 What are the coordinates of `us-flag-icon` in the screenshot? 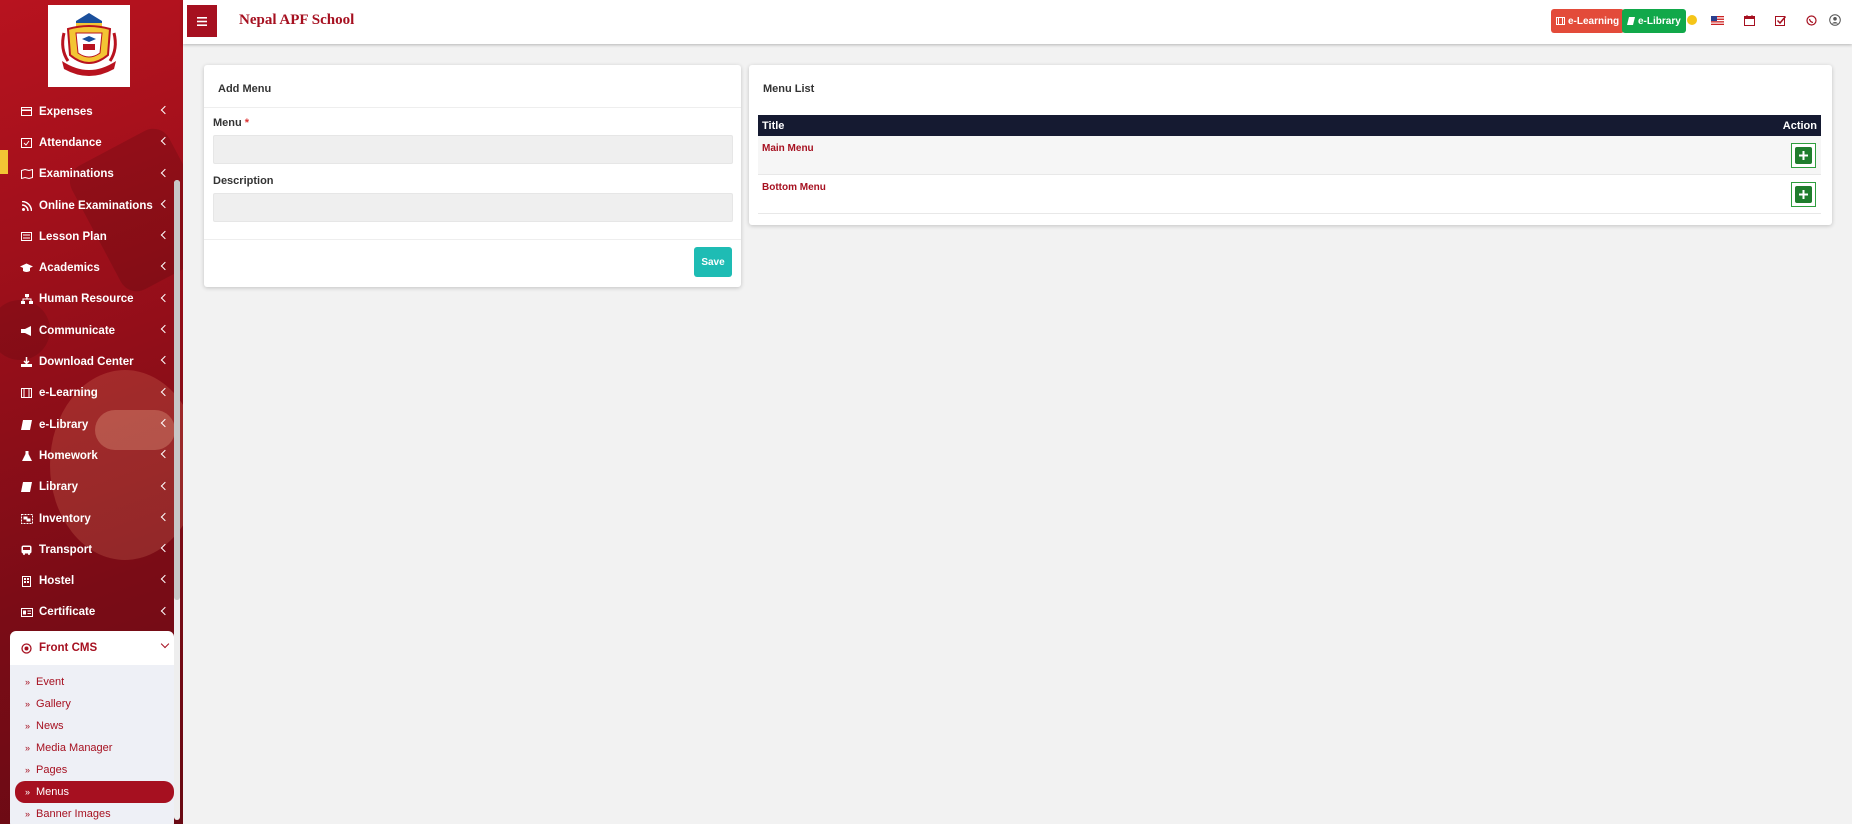 It's located at (1717, 20).